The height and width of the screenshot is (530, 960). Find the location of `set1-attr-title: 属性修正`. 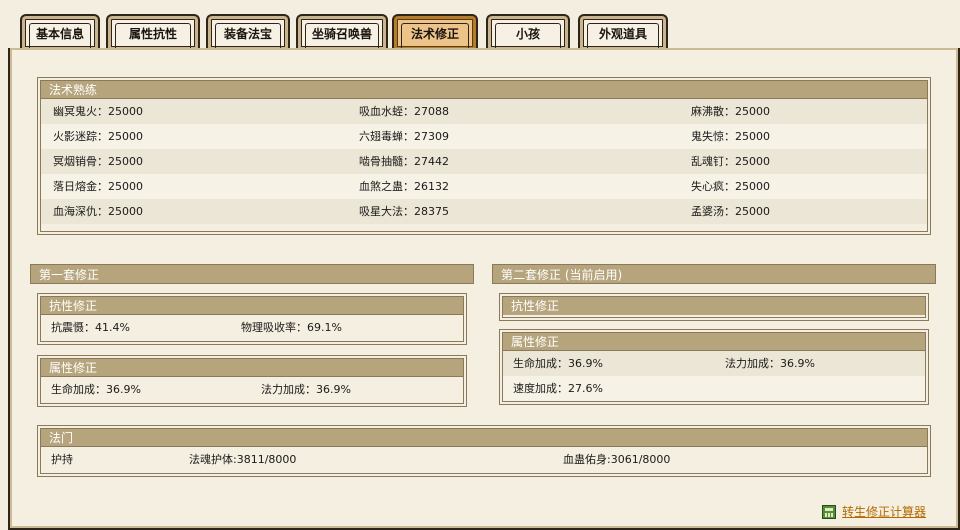

set1-attr-title: 属性修正 is located at coordinates (252, 368).